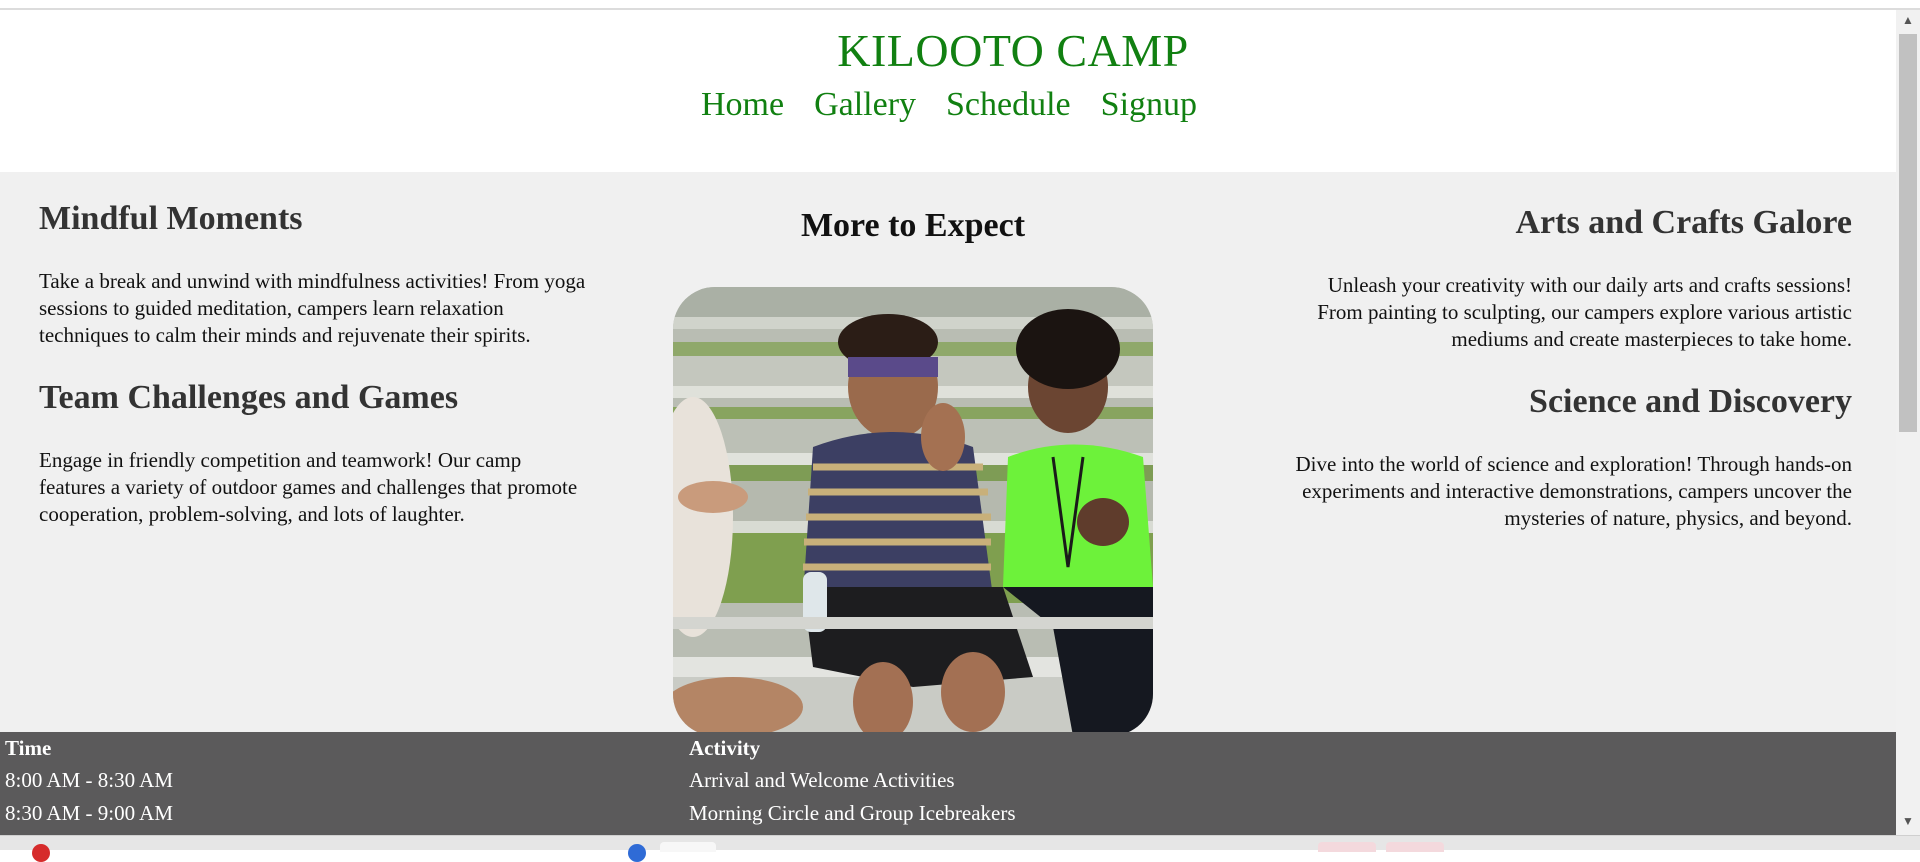  I want to click on camp-kids-photo, so click(913, 511).